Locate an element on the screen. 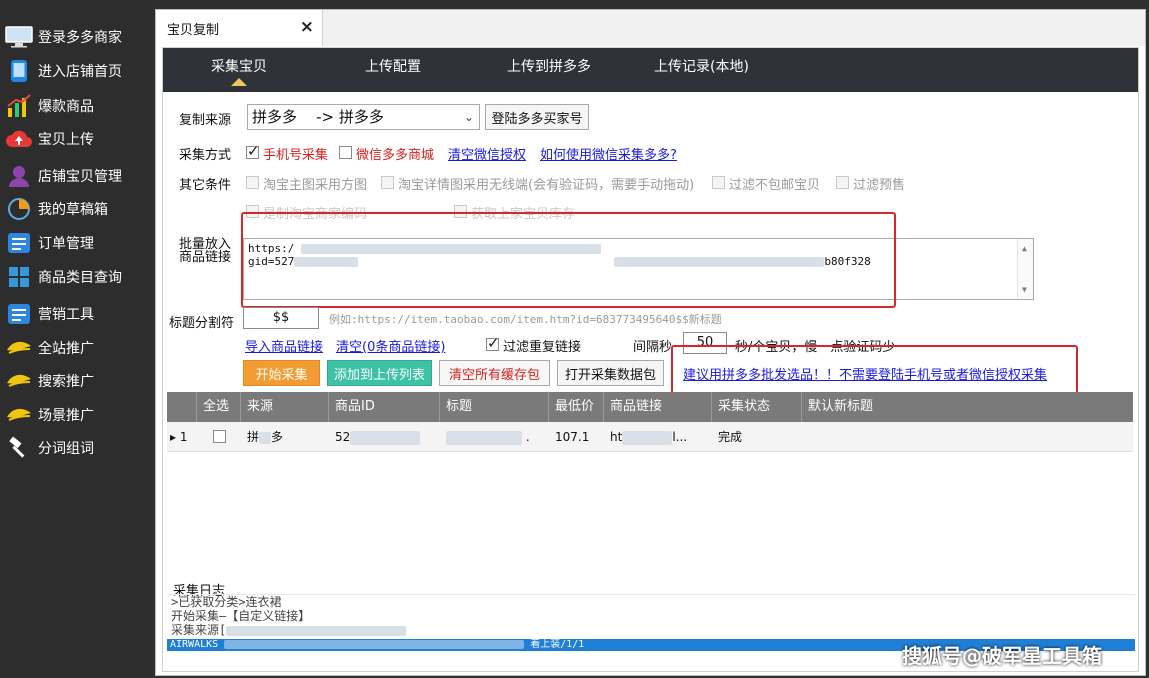  row-title: . is located at coordinates (494, 437).